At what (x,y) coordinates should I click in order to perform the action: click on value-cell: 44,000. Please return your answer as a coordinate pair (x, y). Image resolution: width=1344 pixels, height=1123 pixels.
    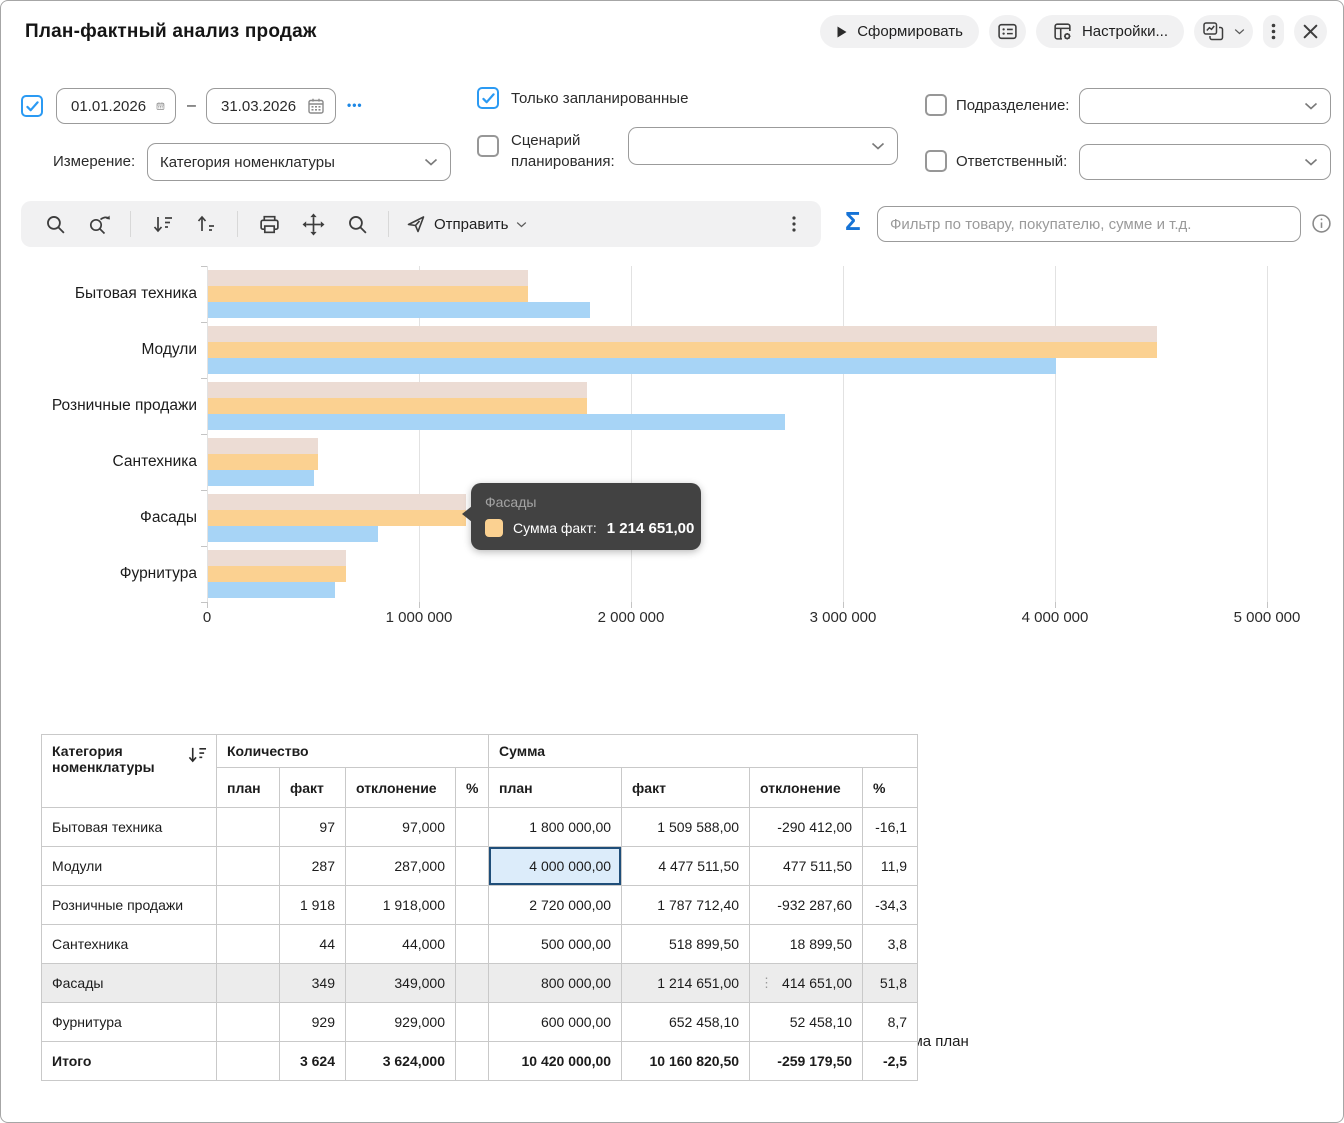
    Looking at the image, I should click on (400, 944).